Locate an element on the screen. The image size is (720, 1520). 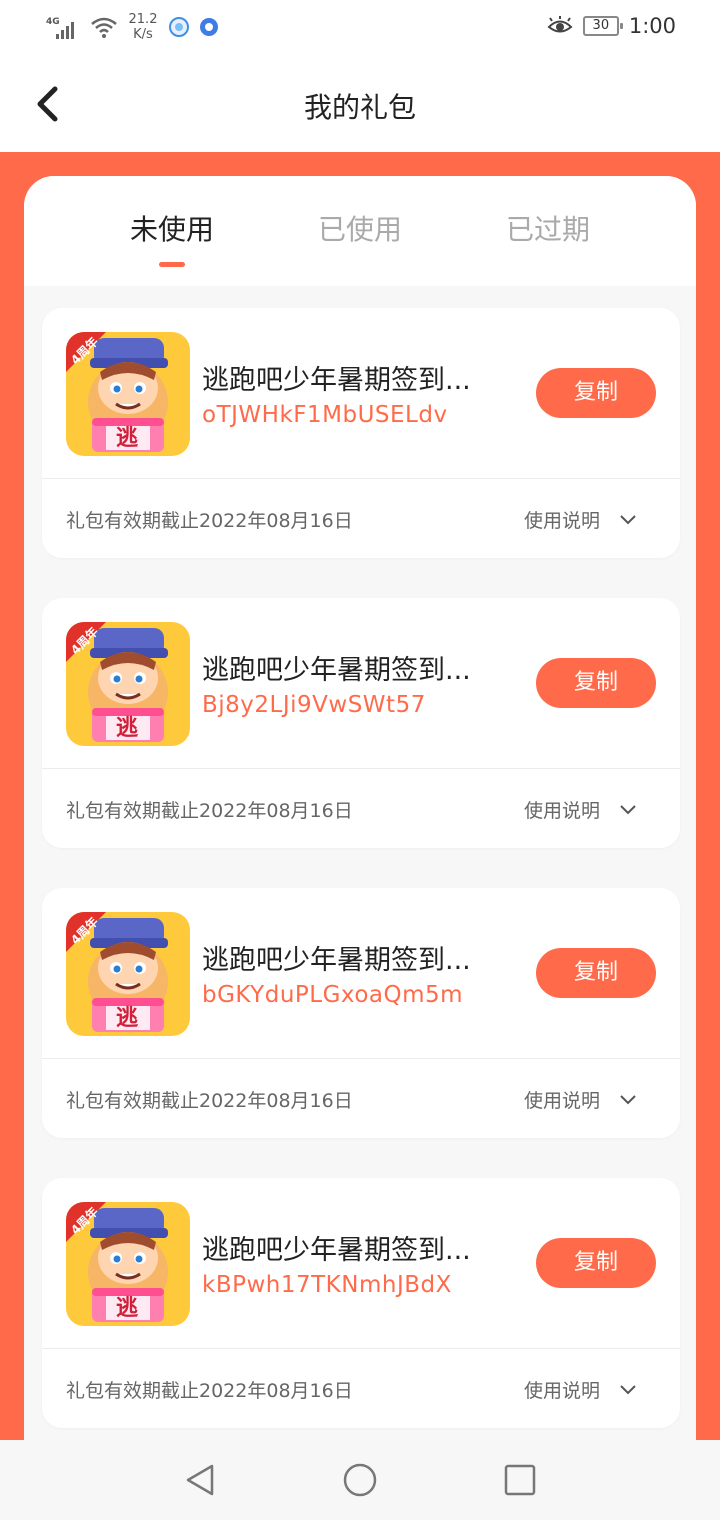
tab-unused: 未使用 is located at coordinates (172, 247).